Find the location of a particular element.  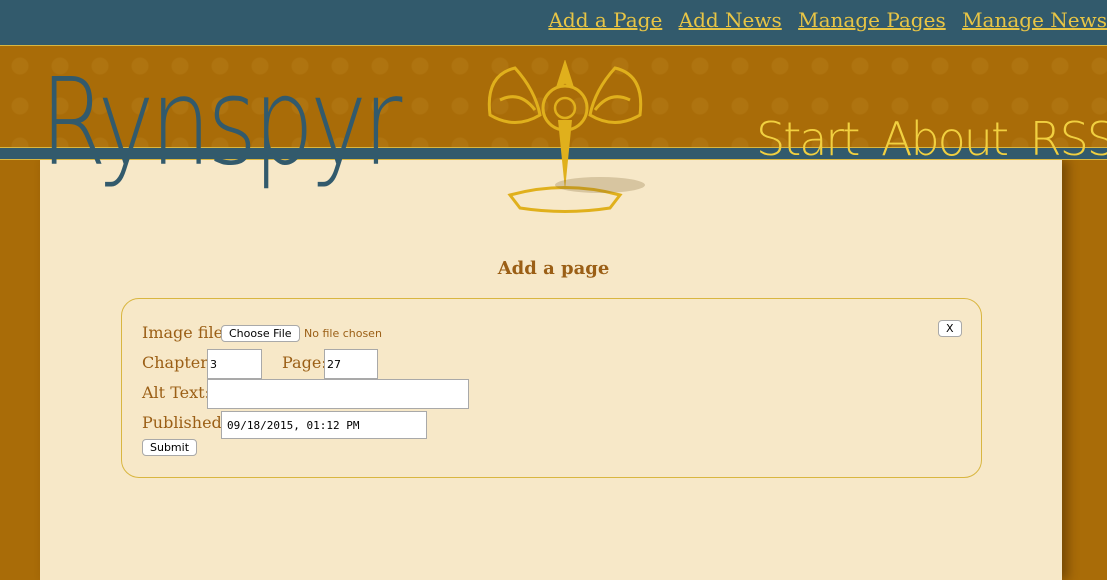

published-label: Published: is located at coordinates (185, 422).